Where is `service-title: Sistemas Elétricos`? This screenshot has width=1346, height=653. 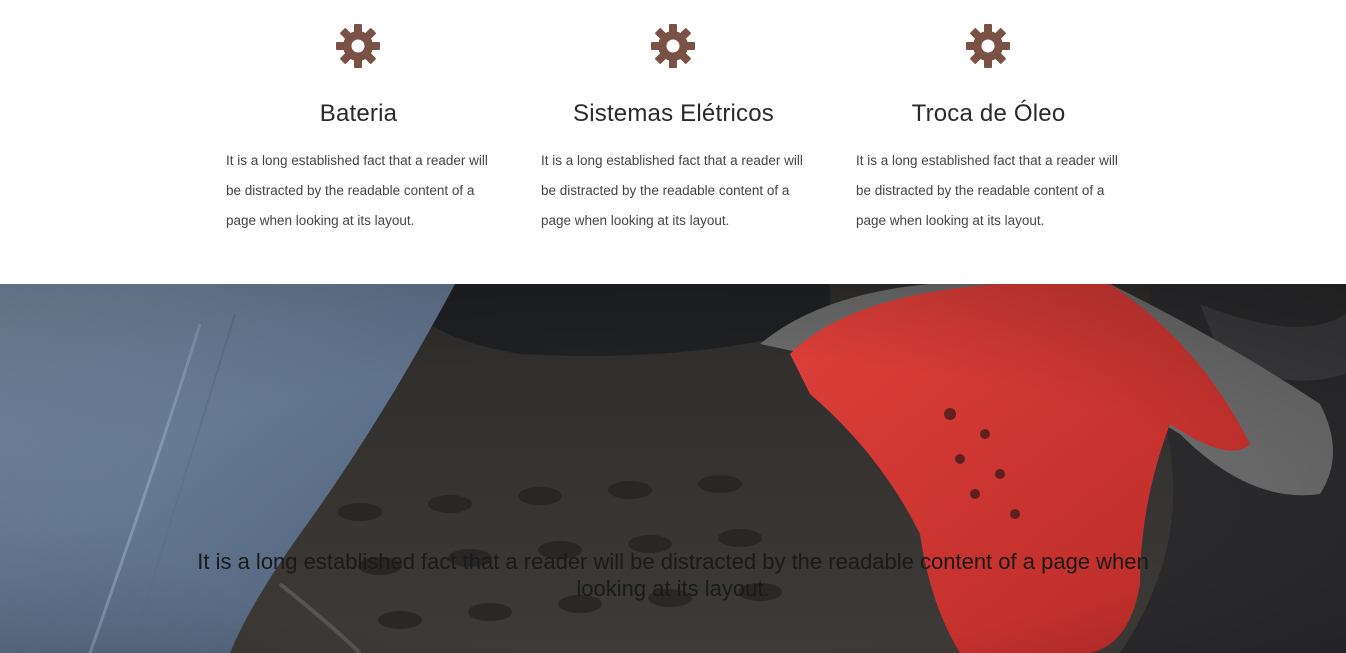 service-title: Sistemas Elétricos is located at coordinates (673, 113).